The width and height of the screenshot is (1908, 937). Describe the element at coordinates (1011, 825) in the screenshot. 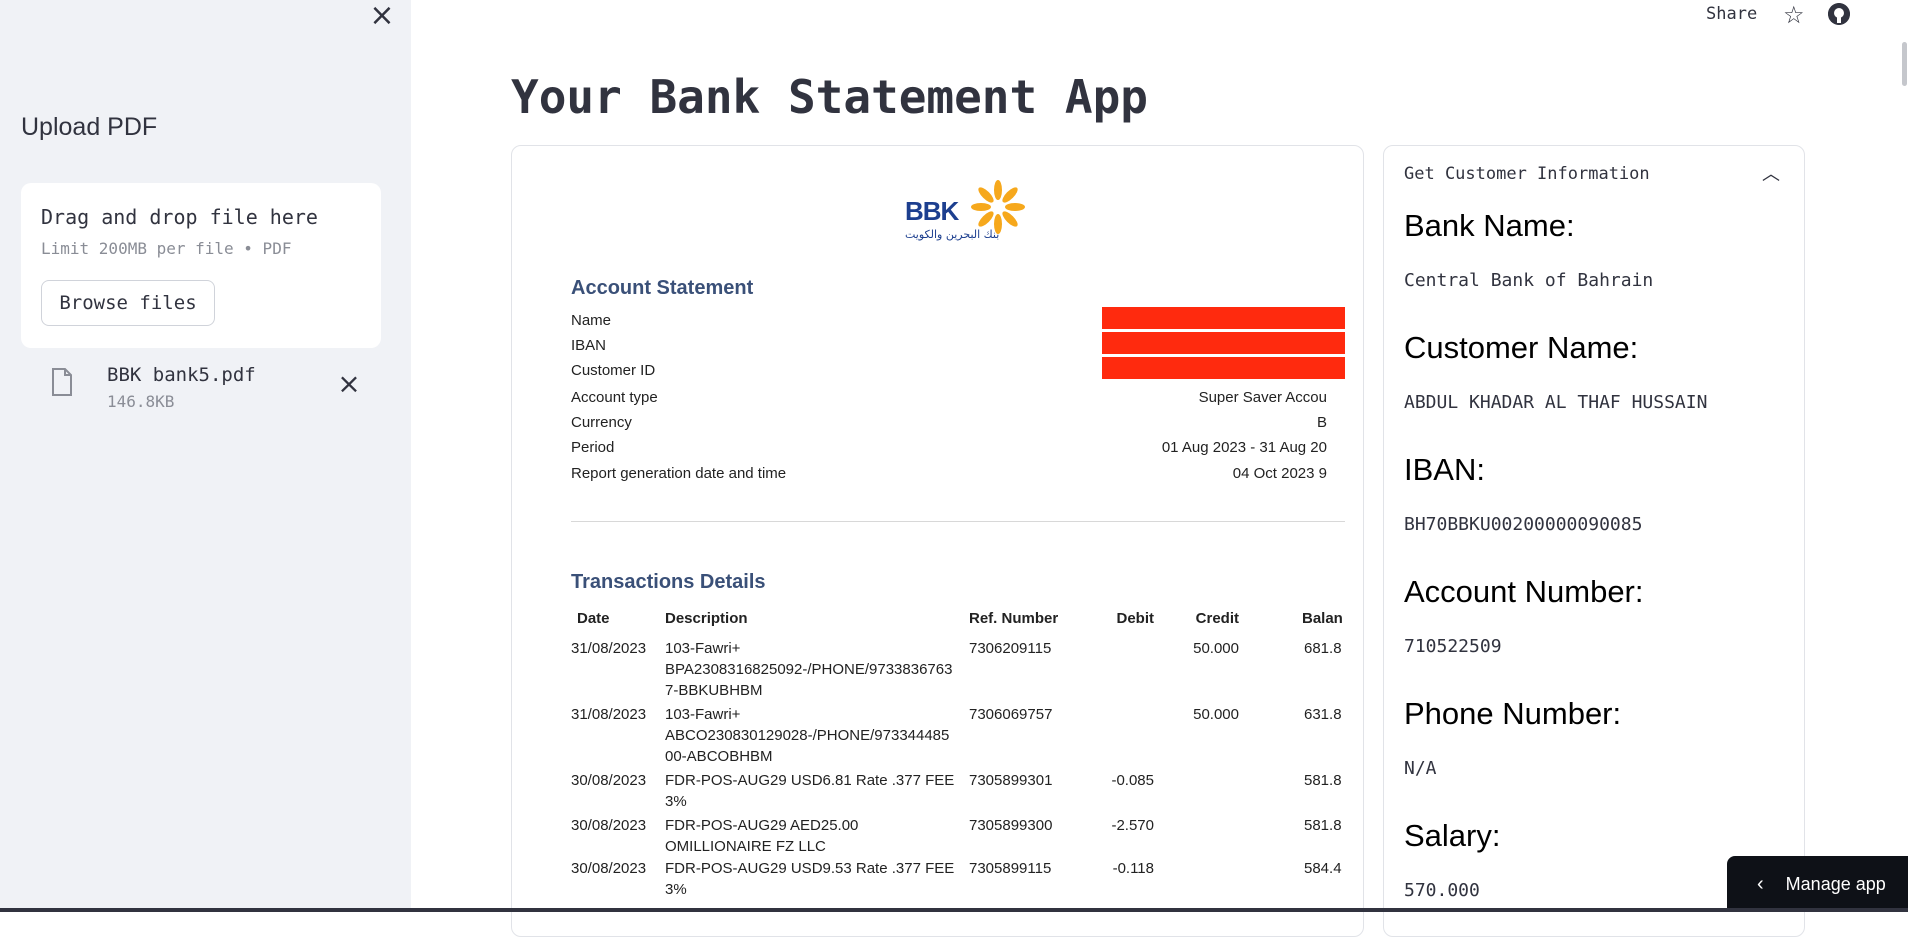

I see `cell-ref: 7305899300` at that location.